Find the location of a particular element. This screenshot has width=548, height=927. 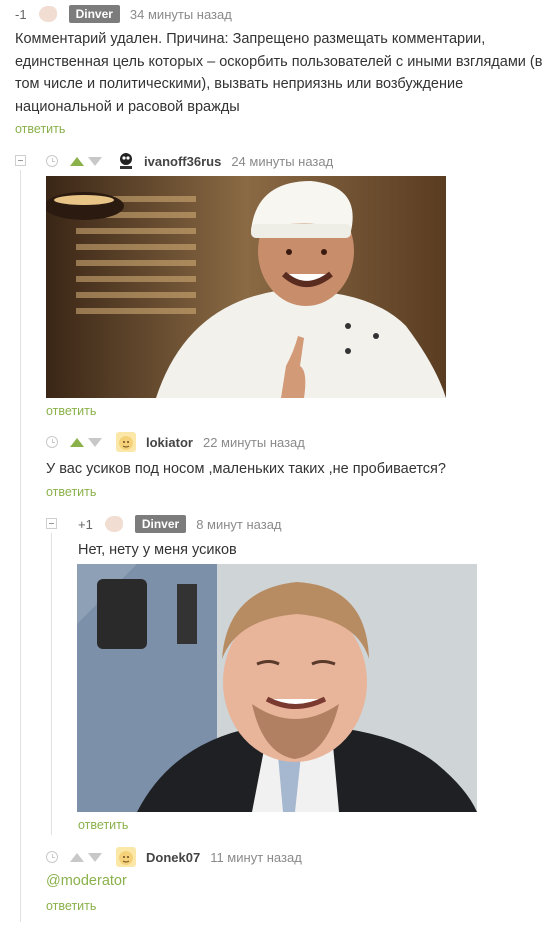

comment-rating: -1 is located at coordinates (21, 14).